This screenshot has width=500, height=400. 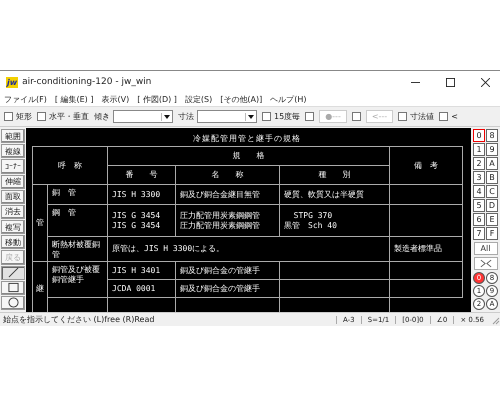 What do you see at coordinates (492, 219) in the screenshot?
I see `layer-group-button: E` at bounding box center [492, 219].